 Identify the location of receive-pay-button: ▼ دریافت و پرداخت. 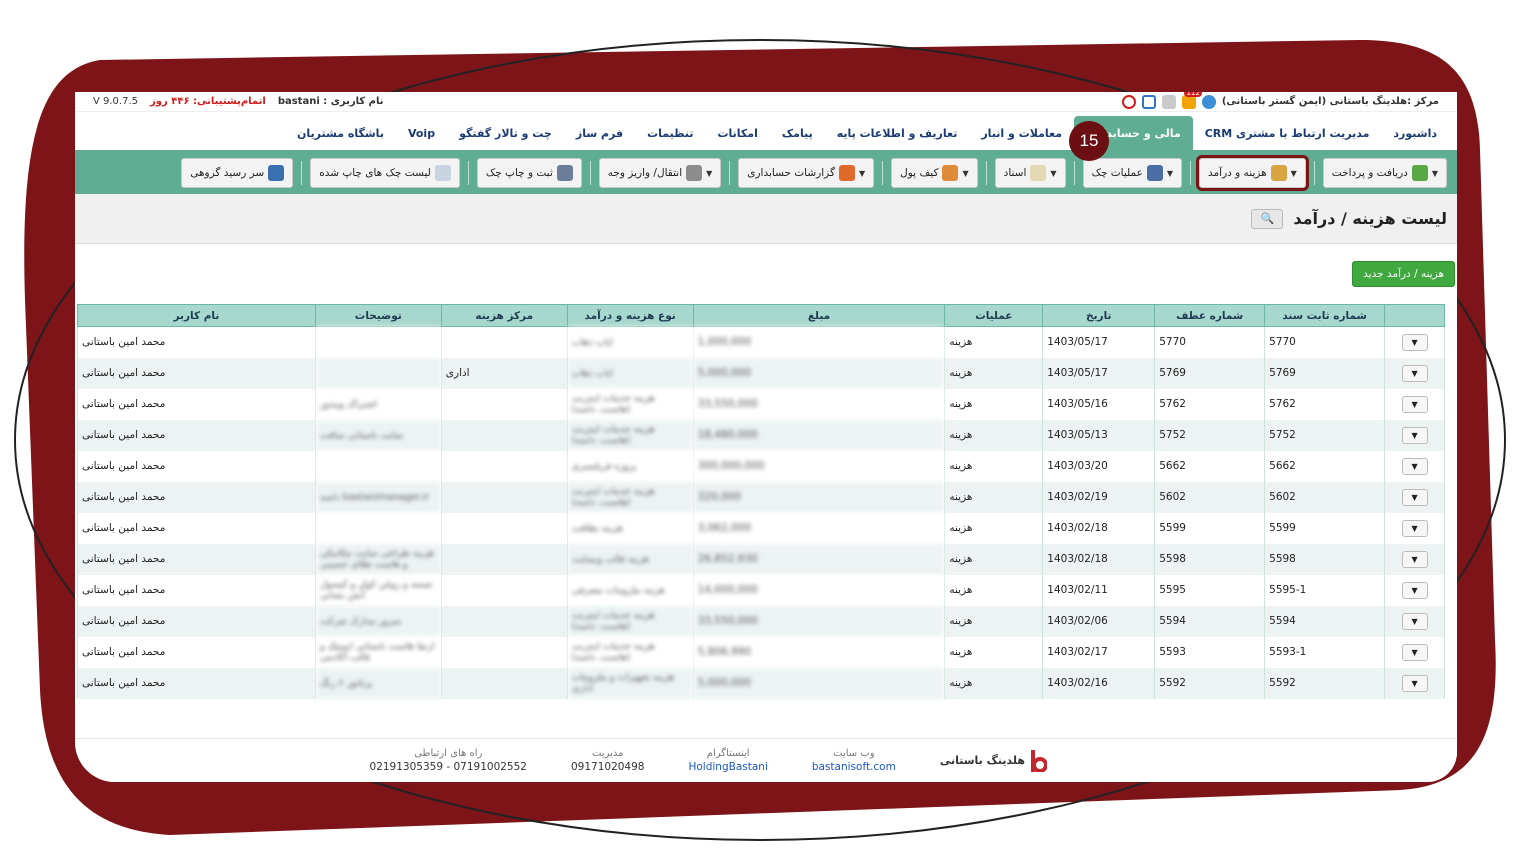
(1384, 173).